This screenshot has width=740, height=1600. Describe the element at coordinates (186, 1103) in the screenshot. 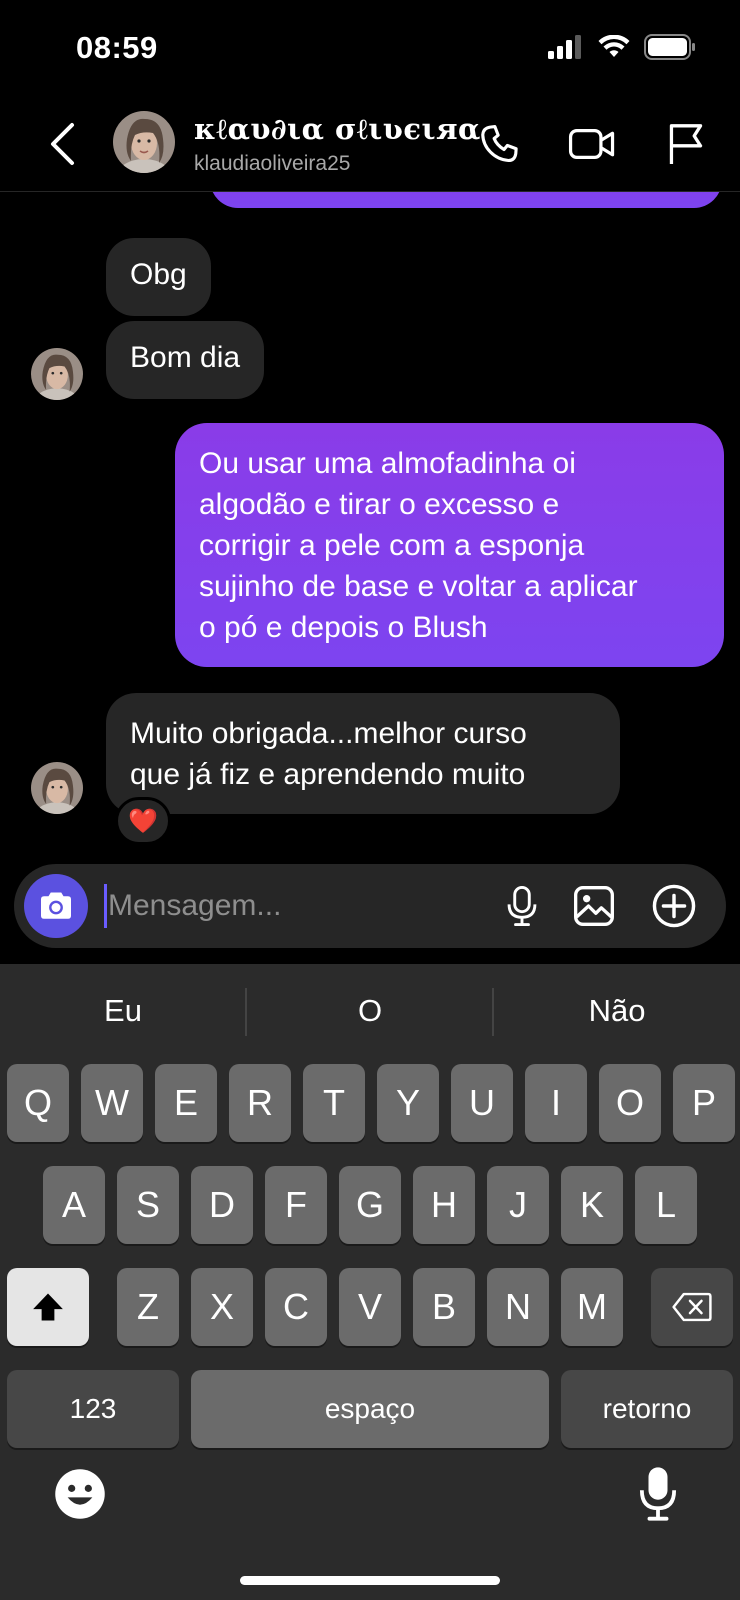

I see `key-e: E` at that location.